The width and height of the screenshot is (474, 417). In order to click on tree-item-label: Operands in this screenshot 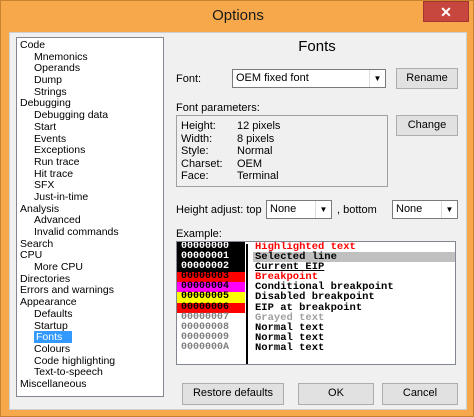, I will do `click(57, 68)`.